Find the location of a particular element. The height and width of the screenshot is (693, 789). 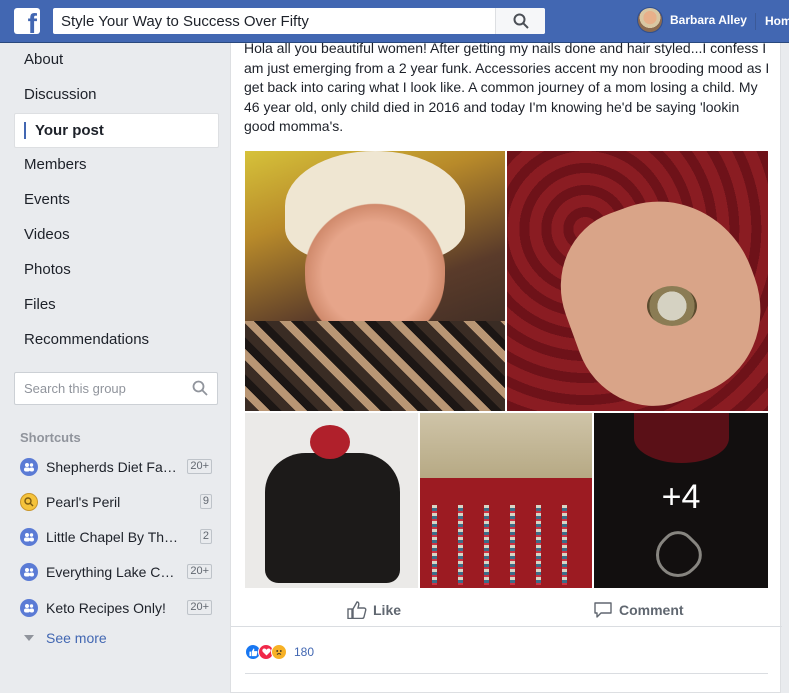

shortcut-item: Shepherds Diet Fa… 20+ is located at coordinates (117, 467).